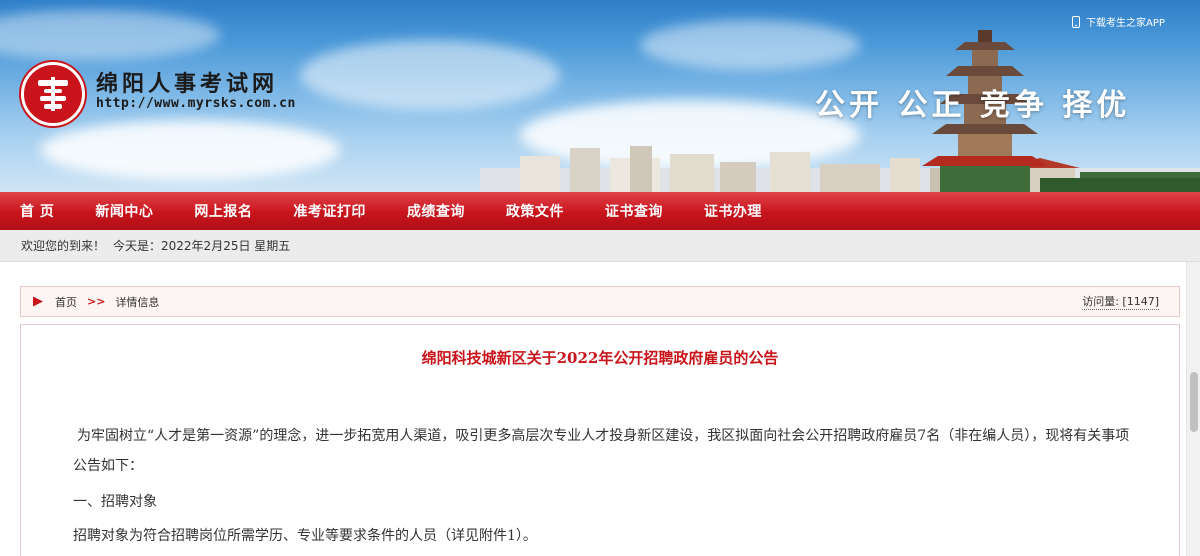 This screenshot has width=1200, height=556. I want to click on site-title: 绵阳人事考试网, so click(187, 84).